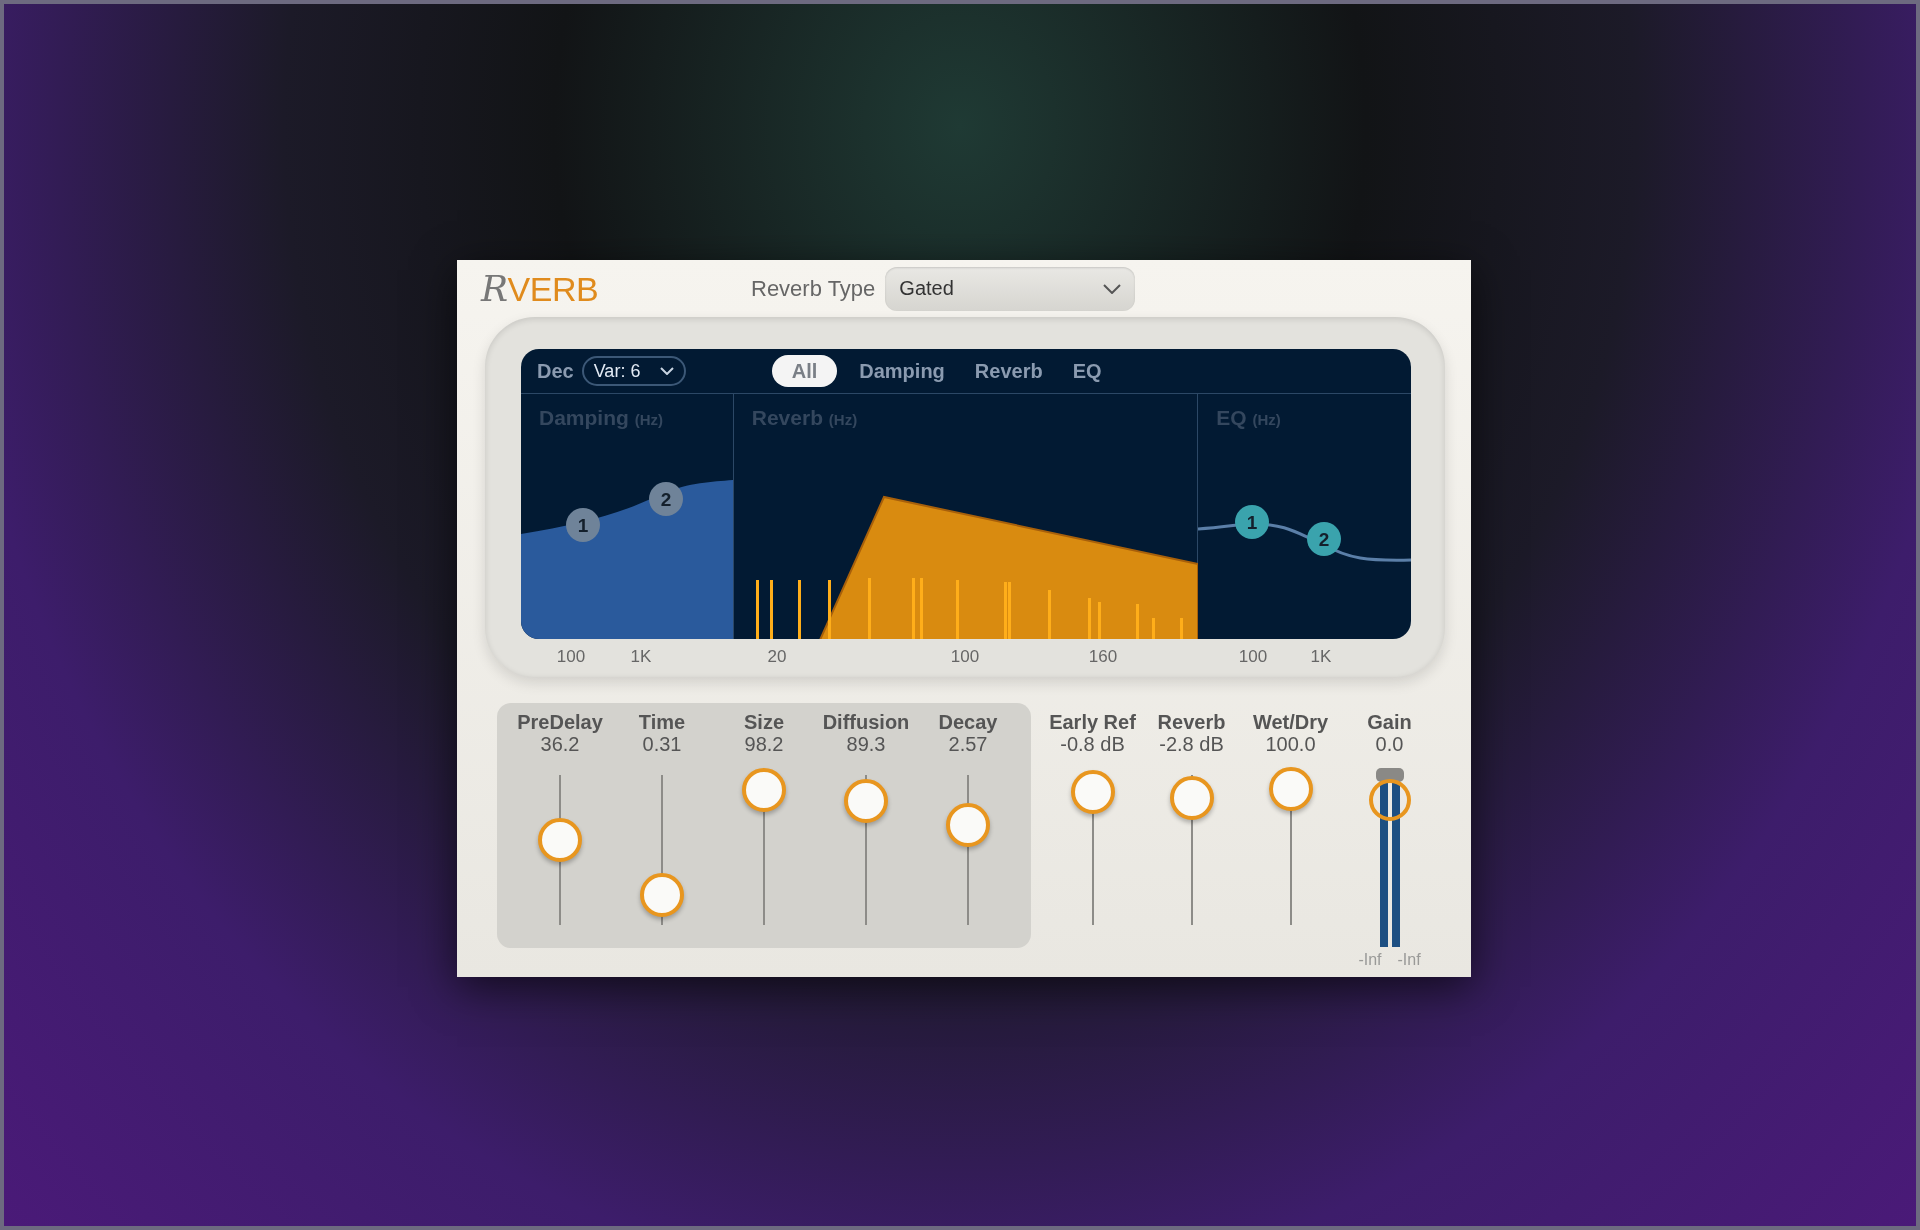 The width and height of the screenshot is (1920, 1230). Describe the element at coordinates (555, 371) in the screenshot. I see `decay-label: Dec` at that location.